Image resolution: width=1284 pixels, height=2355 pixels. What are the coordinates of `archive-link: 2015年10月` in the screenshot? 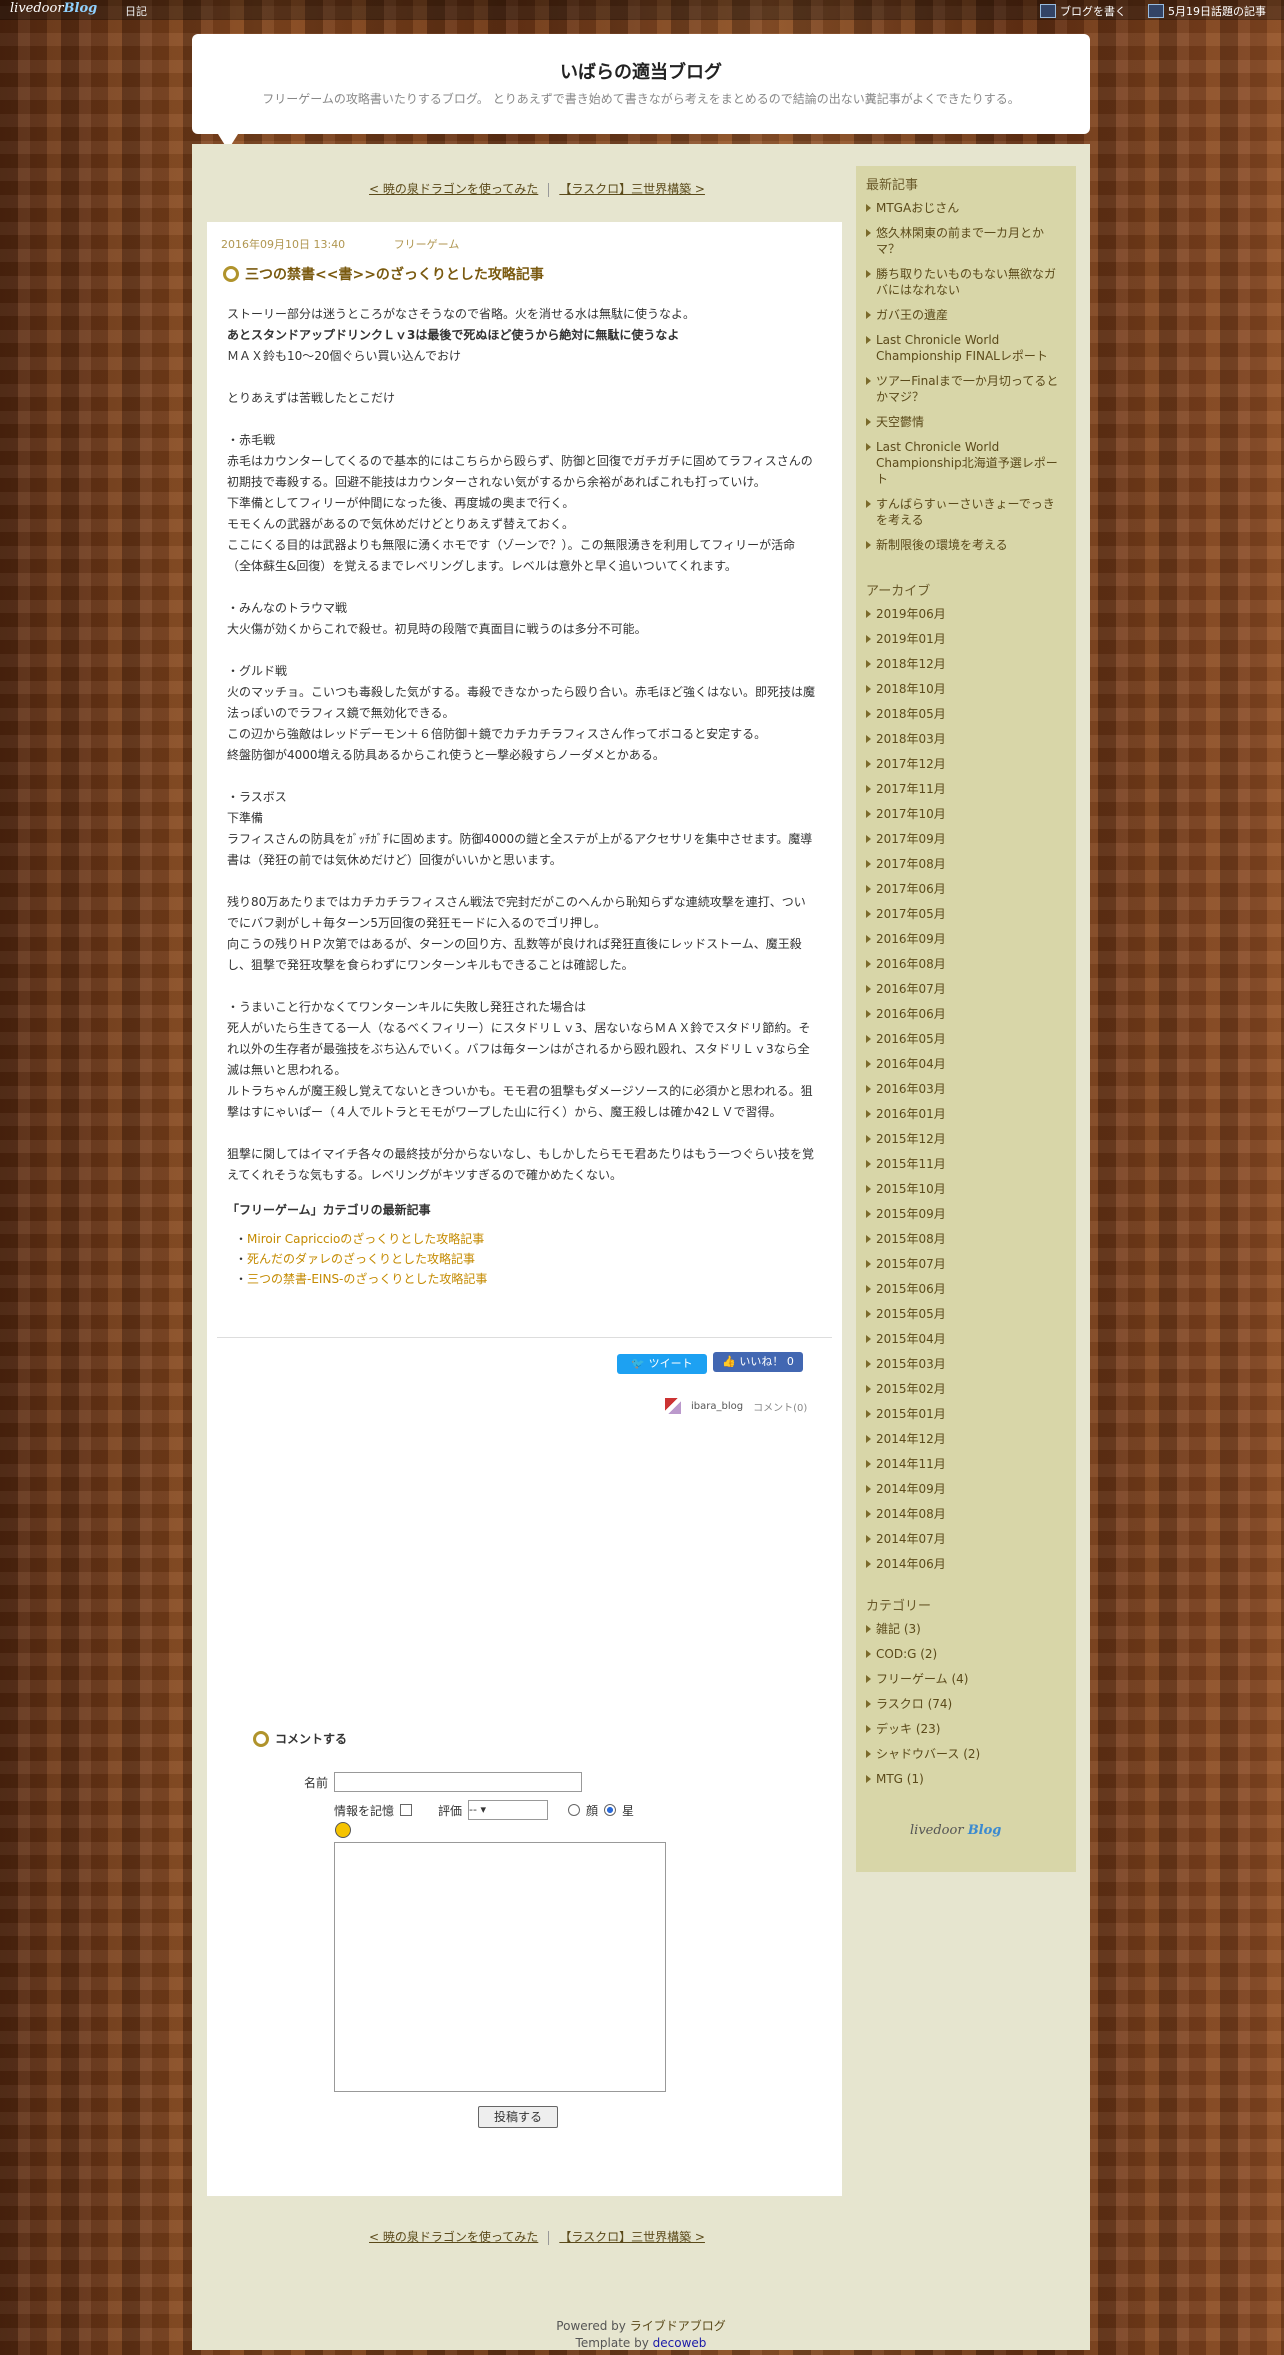 It's located at (911, 1189).